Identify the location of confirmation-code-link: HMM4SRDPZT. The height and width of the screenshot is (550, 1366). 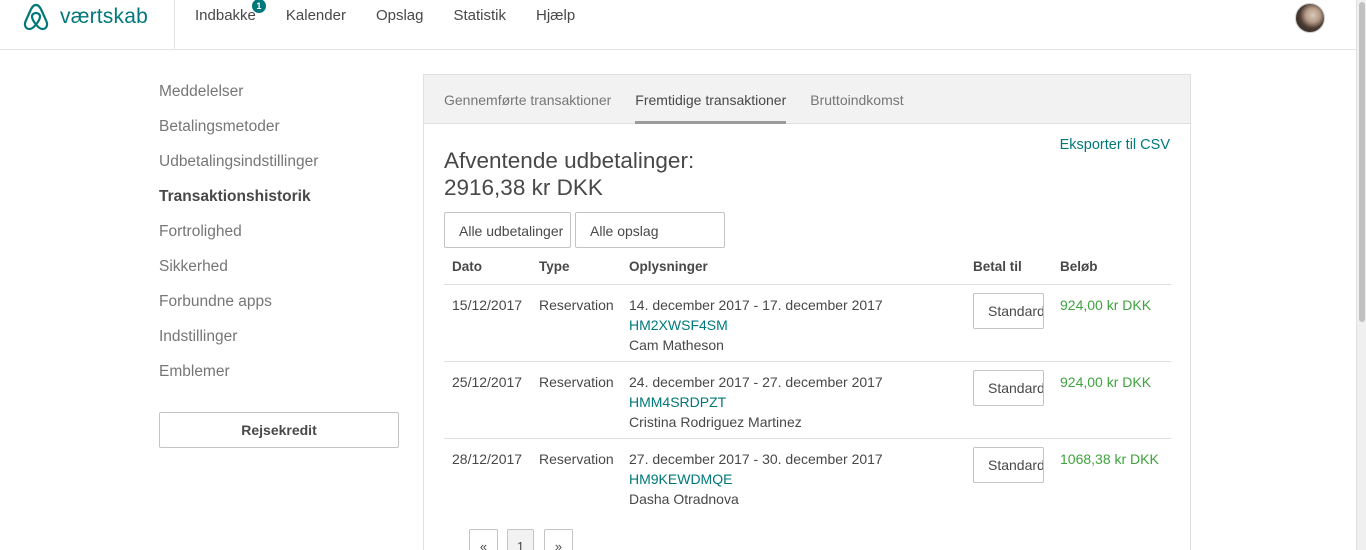
(756, 402).